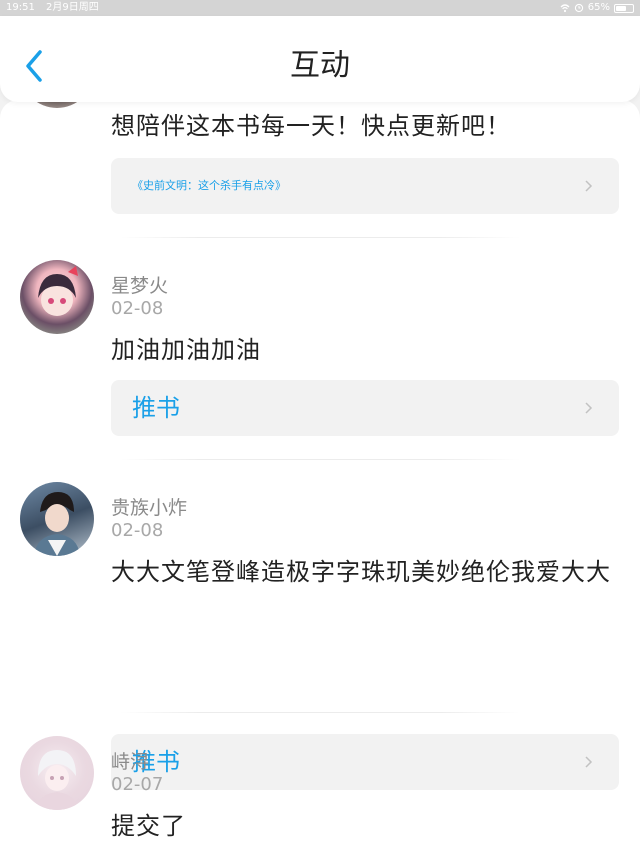 This screenshot has height=853, width=640. What do you see at coordinates (311, 126) in the screenshot?
I see `comment-text: 想陪伴这本书每一天！快点更新吧！` at bounding box center [311, 126].